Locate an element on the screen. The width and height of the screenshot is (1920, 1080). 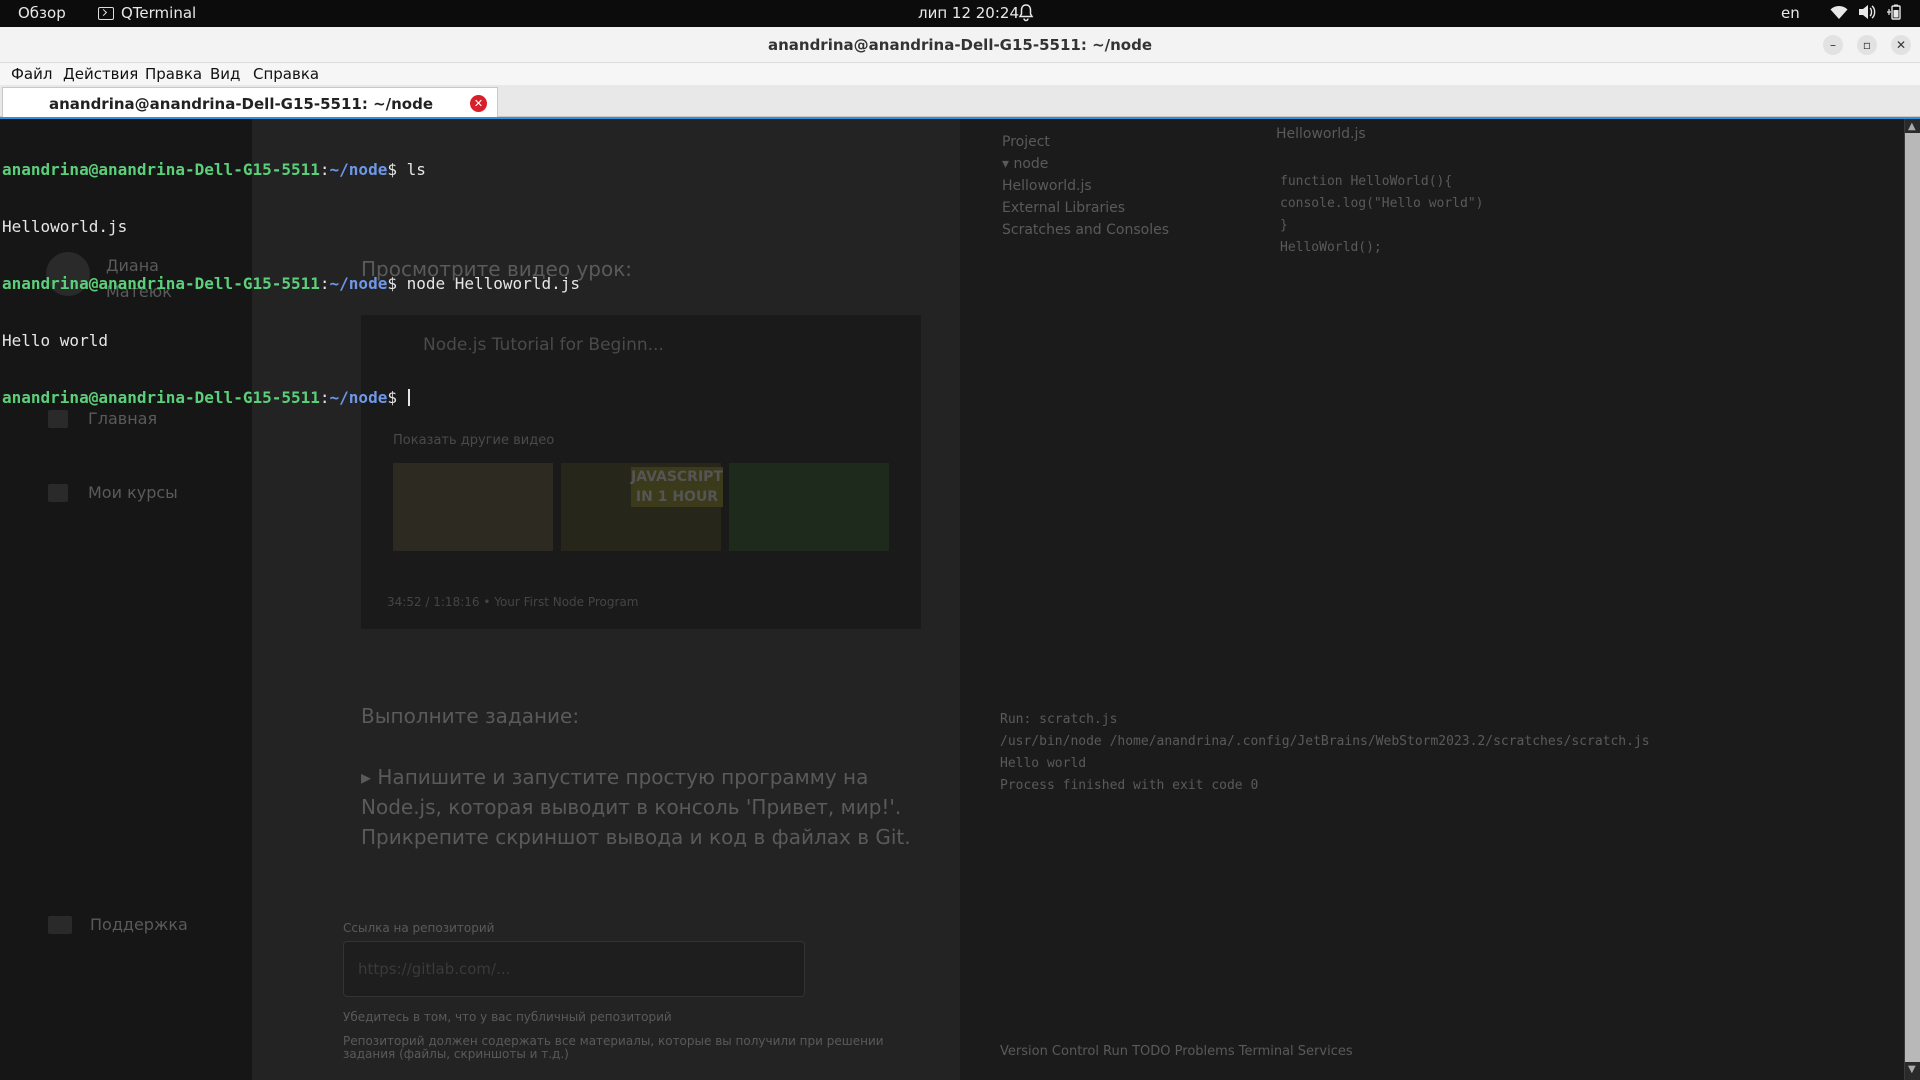
terminal-icon is located at coordinates (106, 13).